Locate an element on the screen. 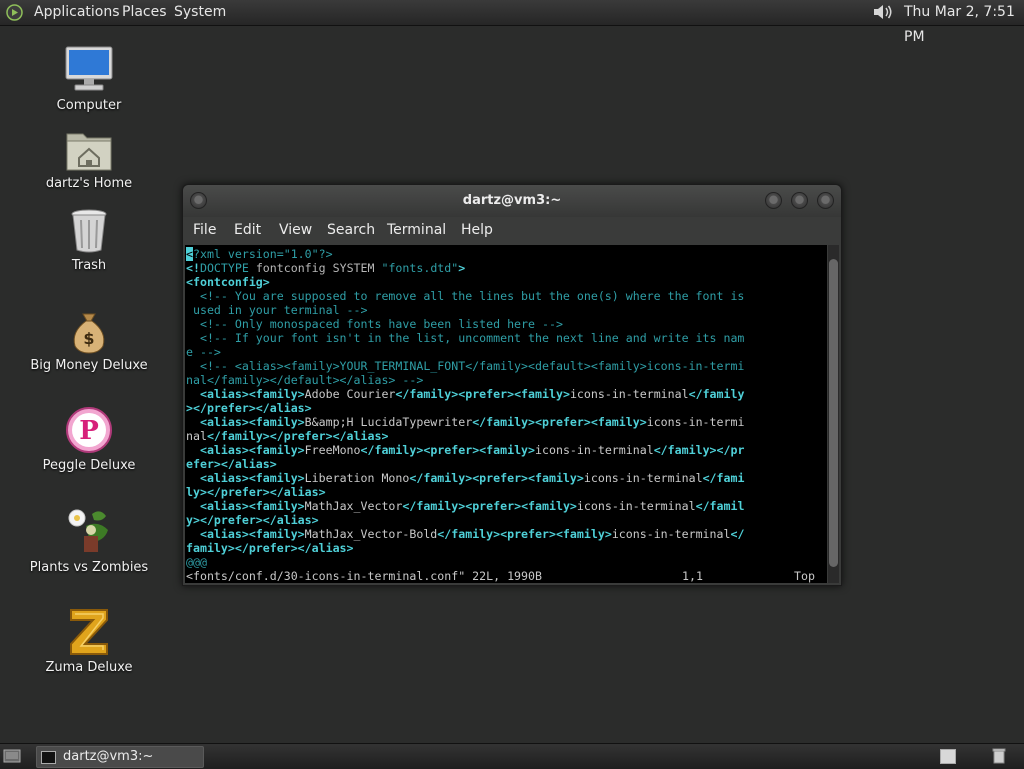  taskbar-item-label: dartz@vm3:~ is located at coordinates (108, 756).